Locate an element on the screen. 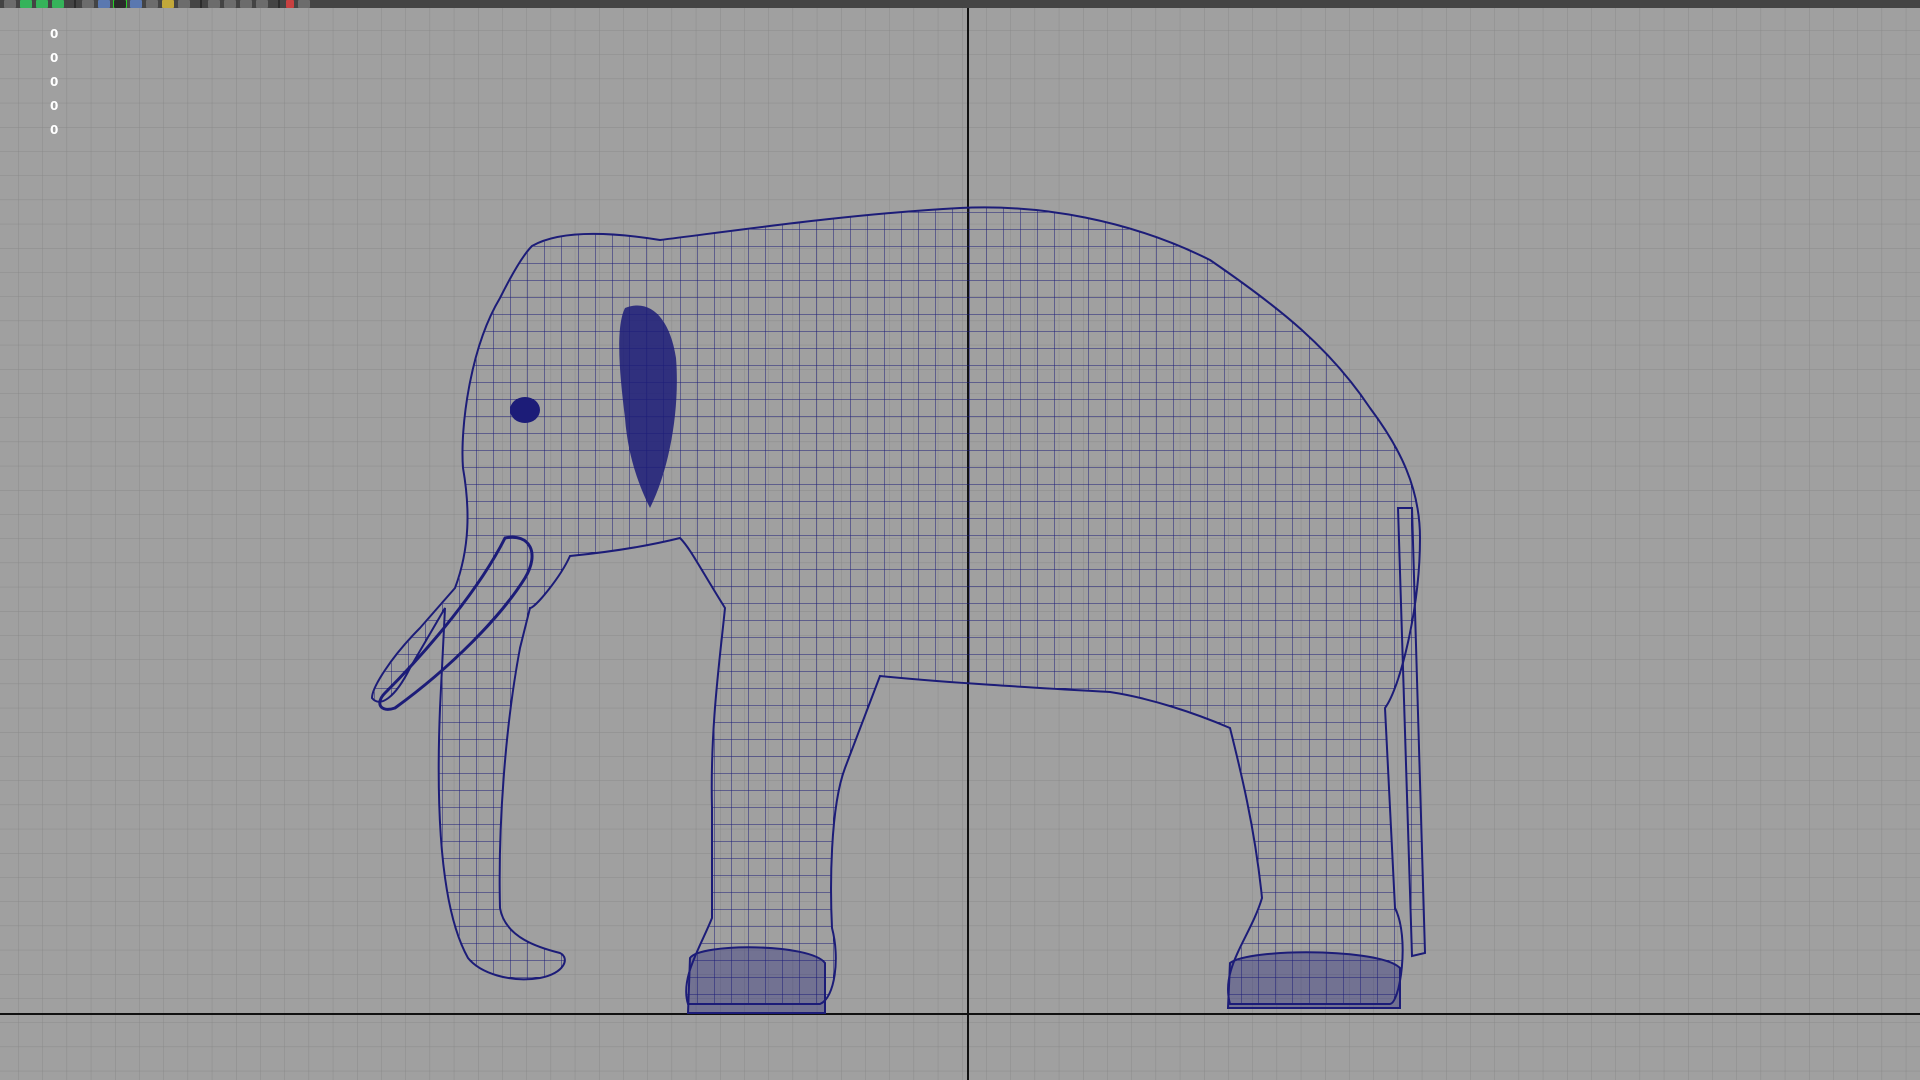 The width and height of the screenshot is (1920, 1080). eye-mesh is located at coordinates (525, 410).